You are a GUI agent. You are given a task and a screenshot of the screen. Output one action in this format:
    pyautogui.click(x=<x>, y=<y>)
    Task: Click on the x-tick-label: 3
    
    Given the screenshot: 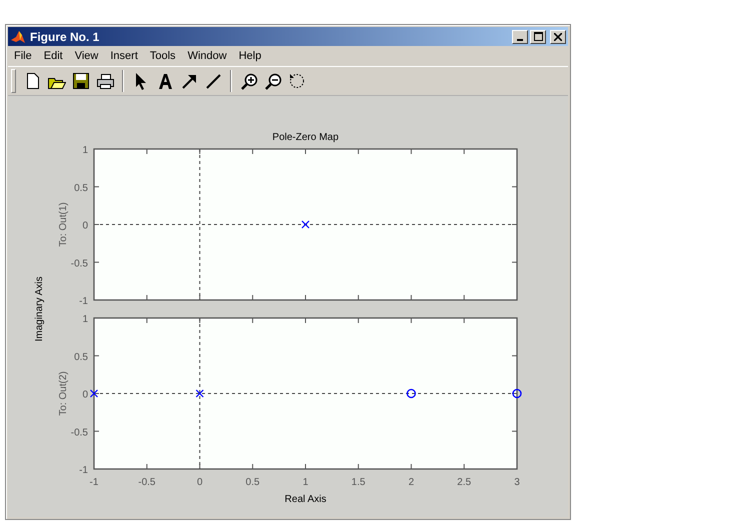 What is the action you would take?
    pyautogui.click(x=517, y=482)
    